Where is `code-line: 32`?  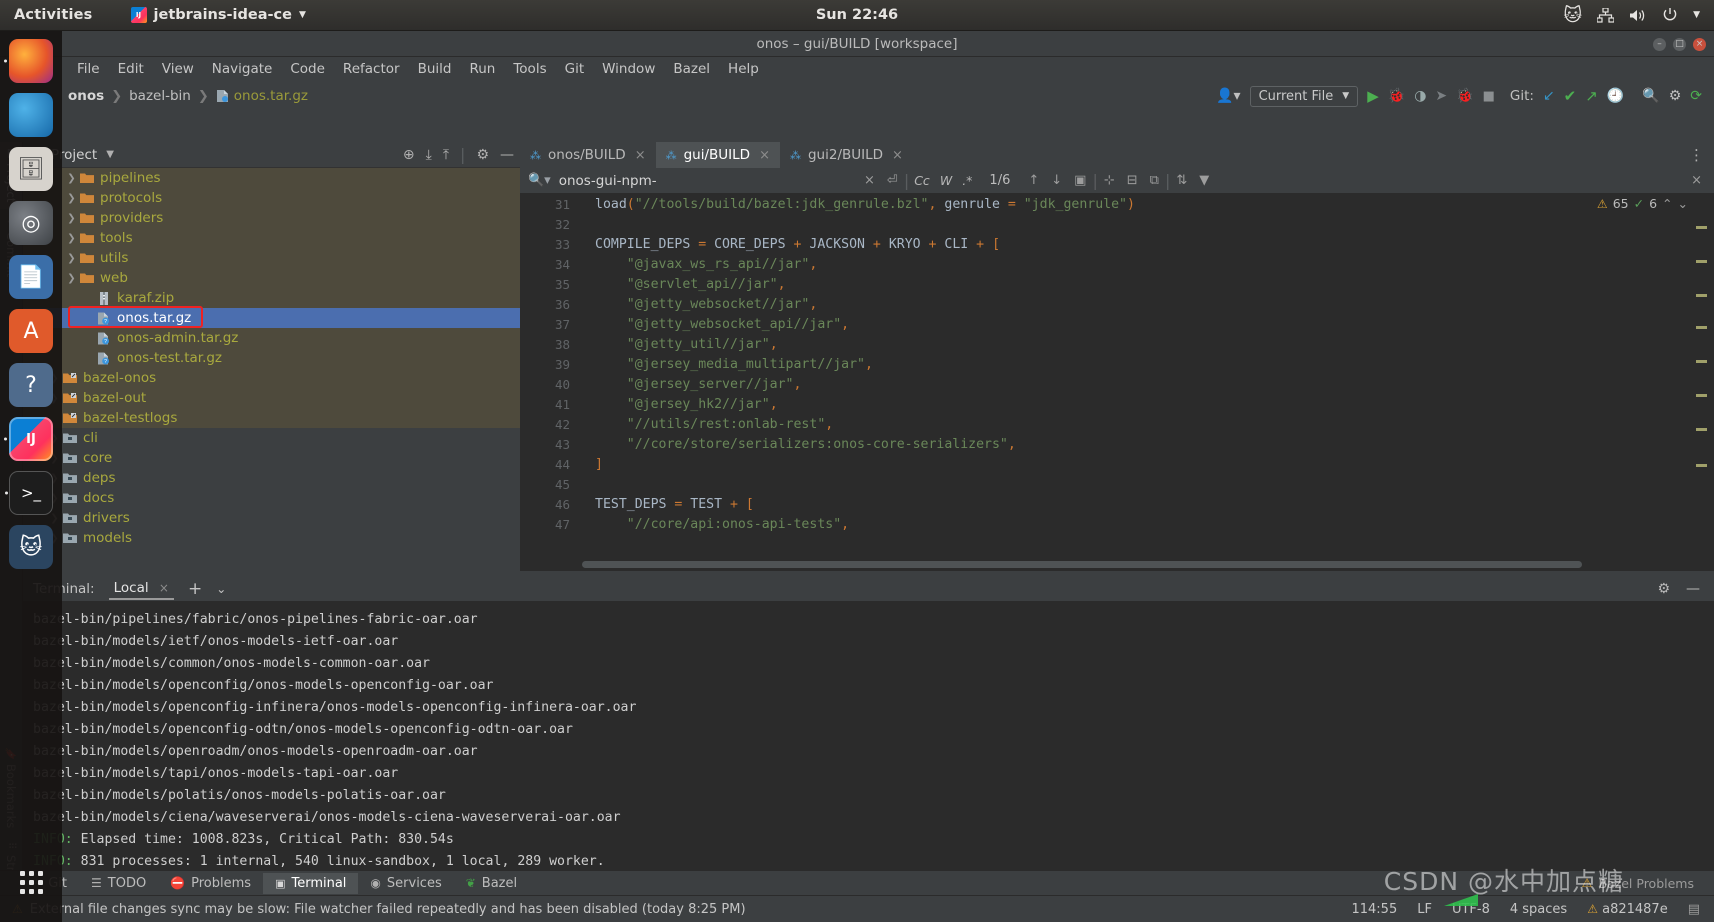 code-line: 32 is located at coordinates (1117, 224).